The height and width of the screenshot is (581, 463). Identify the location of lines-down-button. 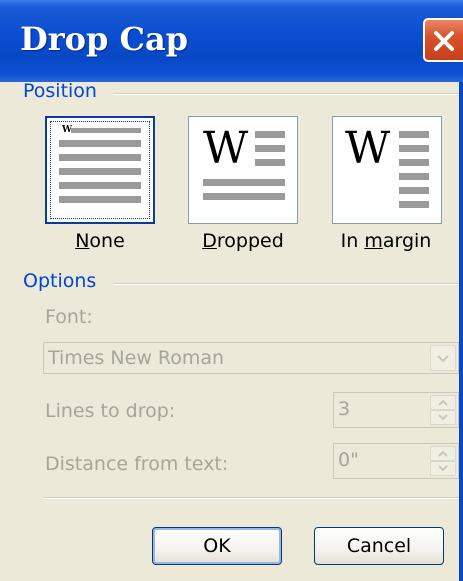
(443, 417).